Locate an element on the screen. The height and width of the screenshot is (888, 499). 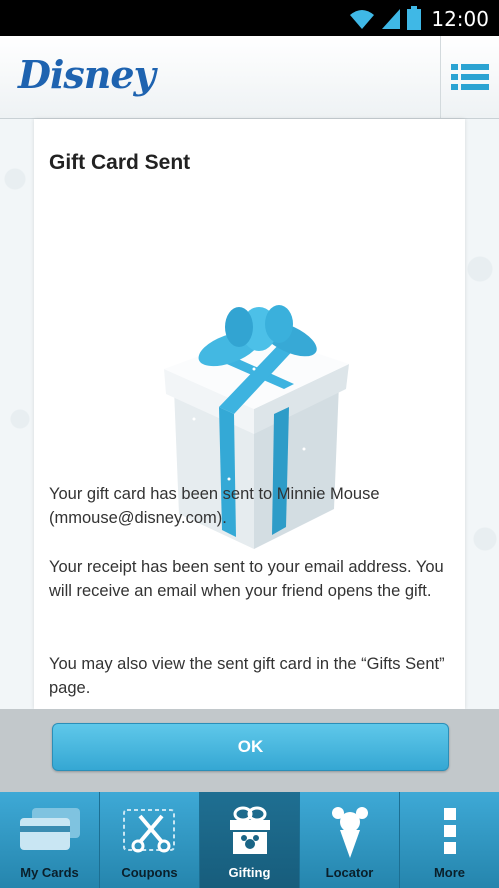
list-menu-icon is located at coordinates (470, 77).